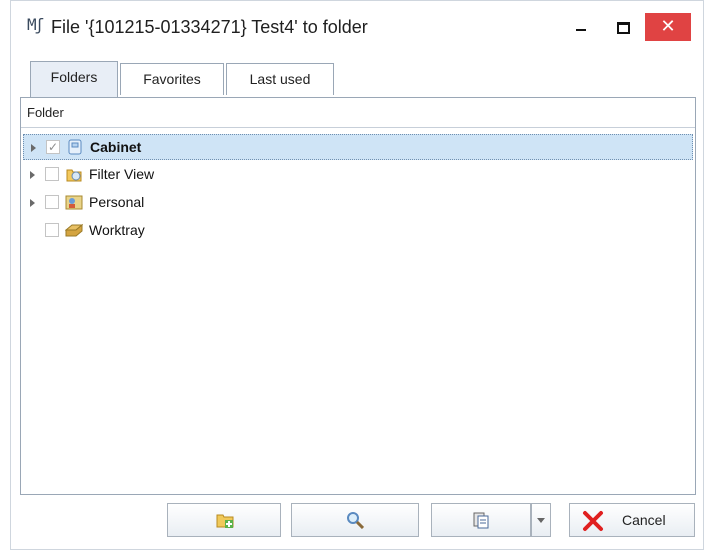 The height and width of the screenshot is (552, 706). Describe the element at coordinates (209, 27) in the screenshot. I see `window-title: File '{101215-01334271} Test4' to folder` at that location.